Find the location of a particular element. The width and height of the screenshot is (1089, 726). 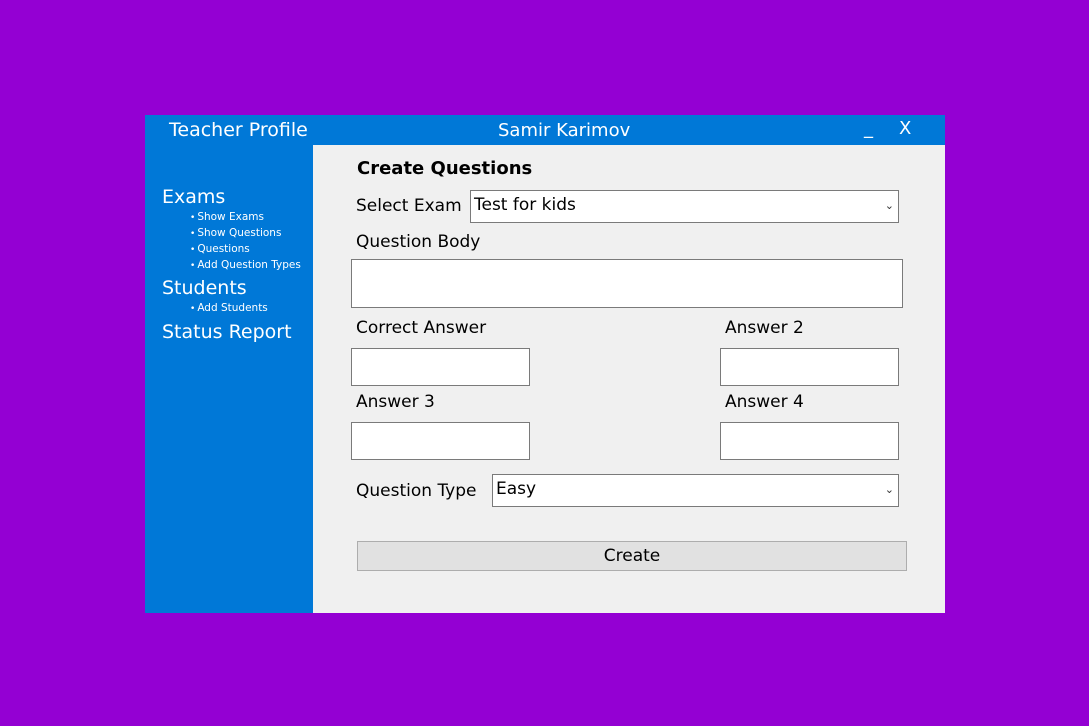

profile-title: Teacher Profile is located at coordinates (238, 130).